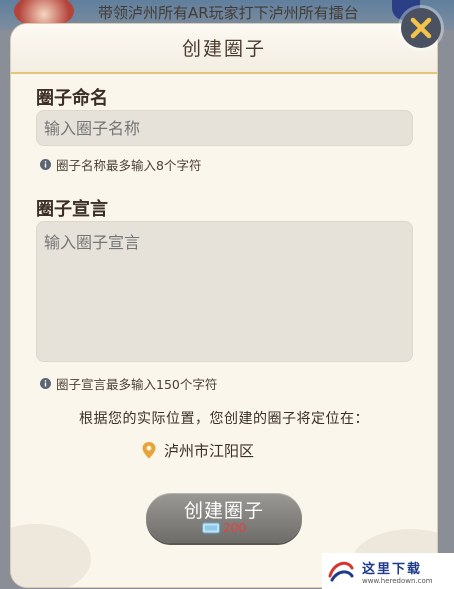  I want to click on cost-row: 200, so click(224, 528).